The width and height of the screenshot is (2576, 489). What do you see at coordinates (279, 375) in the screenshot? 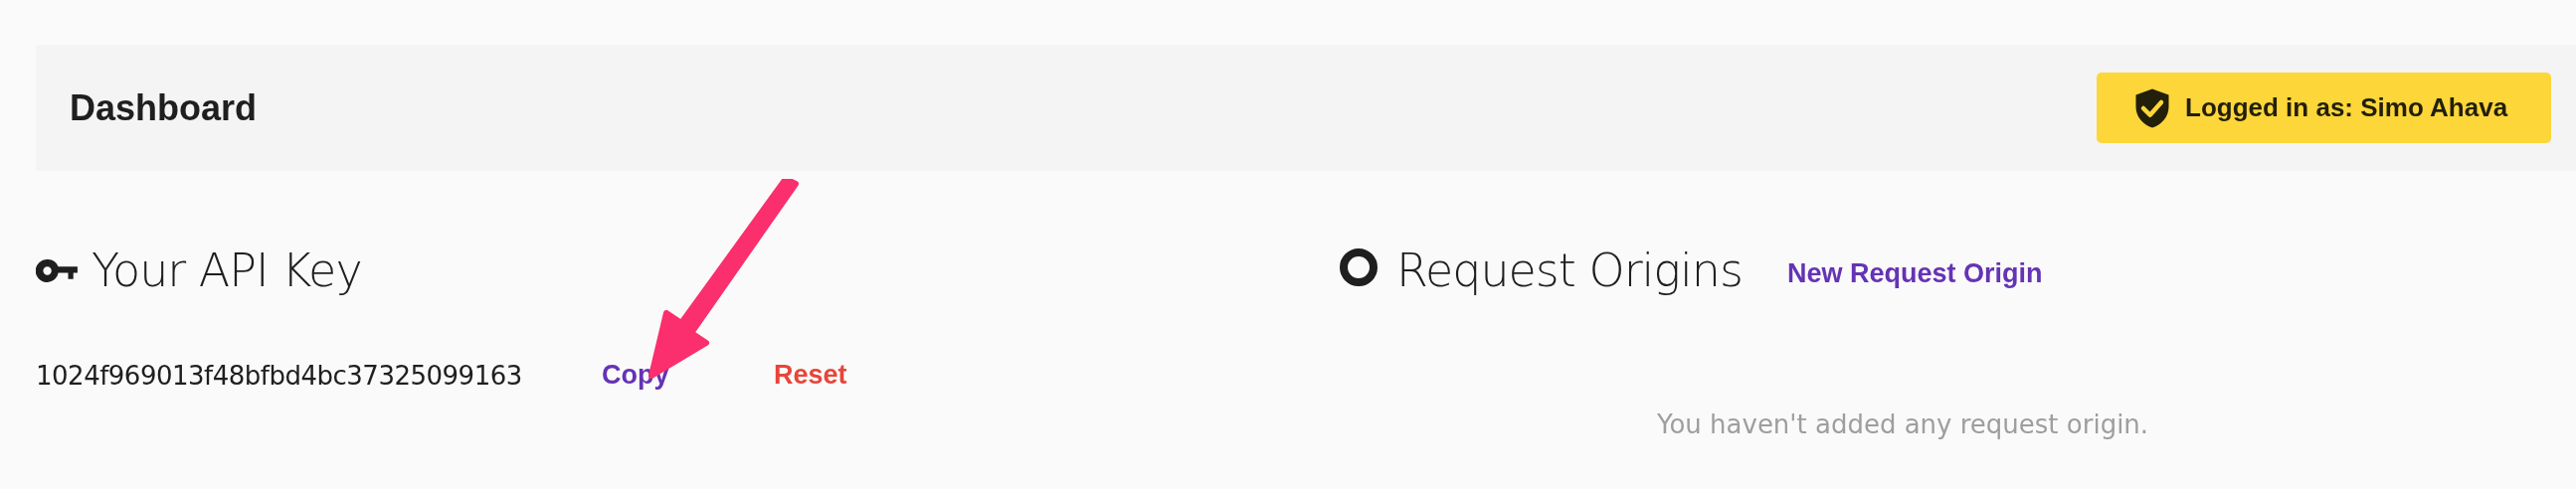
I see `api-key-value: 1024f969013f48bfbd4bc37325099163` at bounding box center [279, 375].